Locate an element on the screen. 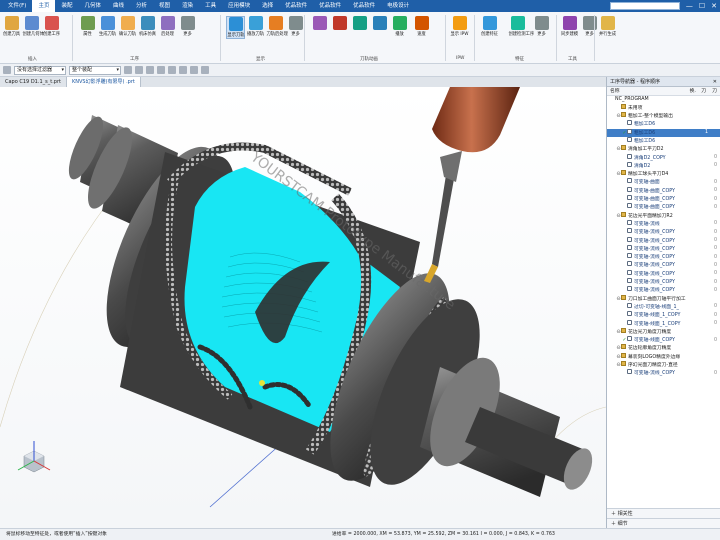 The width and height of the screenshot is (720, 540). ribbon-group-label: 插入 is located at coordinates (32, 59).